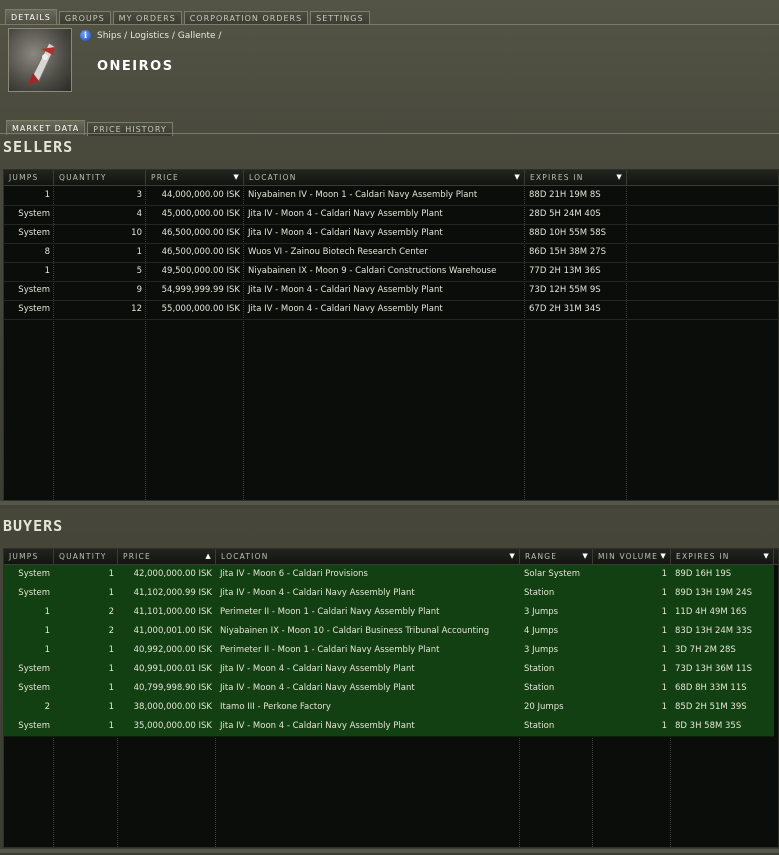  Describe the element at coordinates (172, 726) in the screenshot. I see `cell-price: 35,000,000.00 ISK` at that location.